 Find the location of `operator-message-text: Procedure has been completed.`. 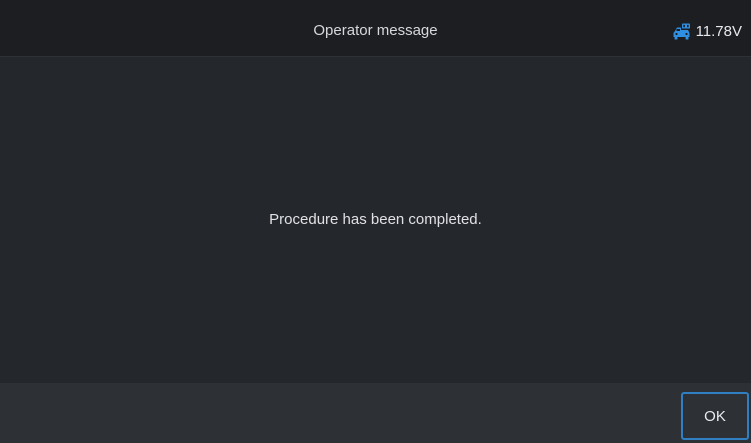

operator-message-text: Procedure has been completed. is located at coordinates (375, 219).